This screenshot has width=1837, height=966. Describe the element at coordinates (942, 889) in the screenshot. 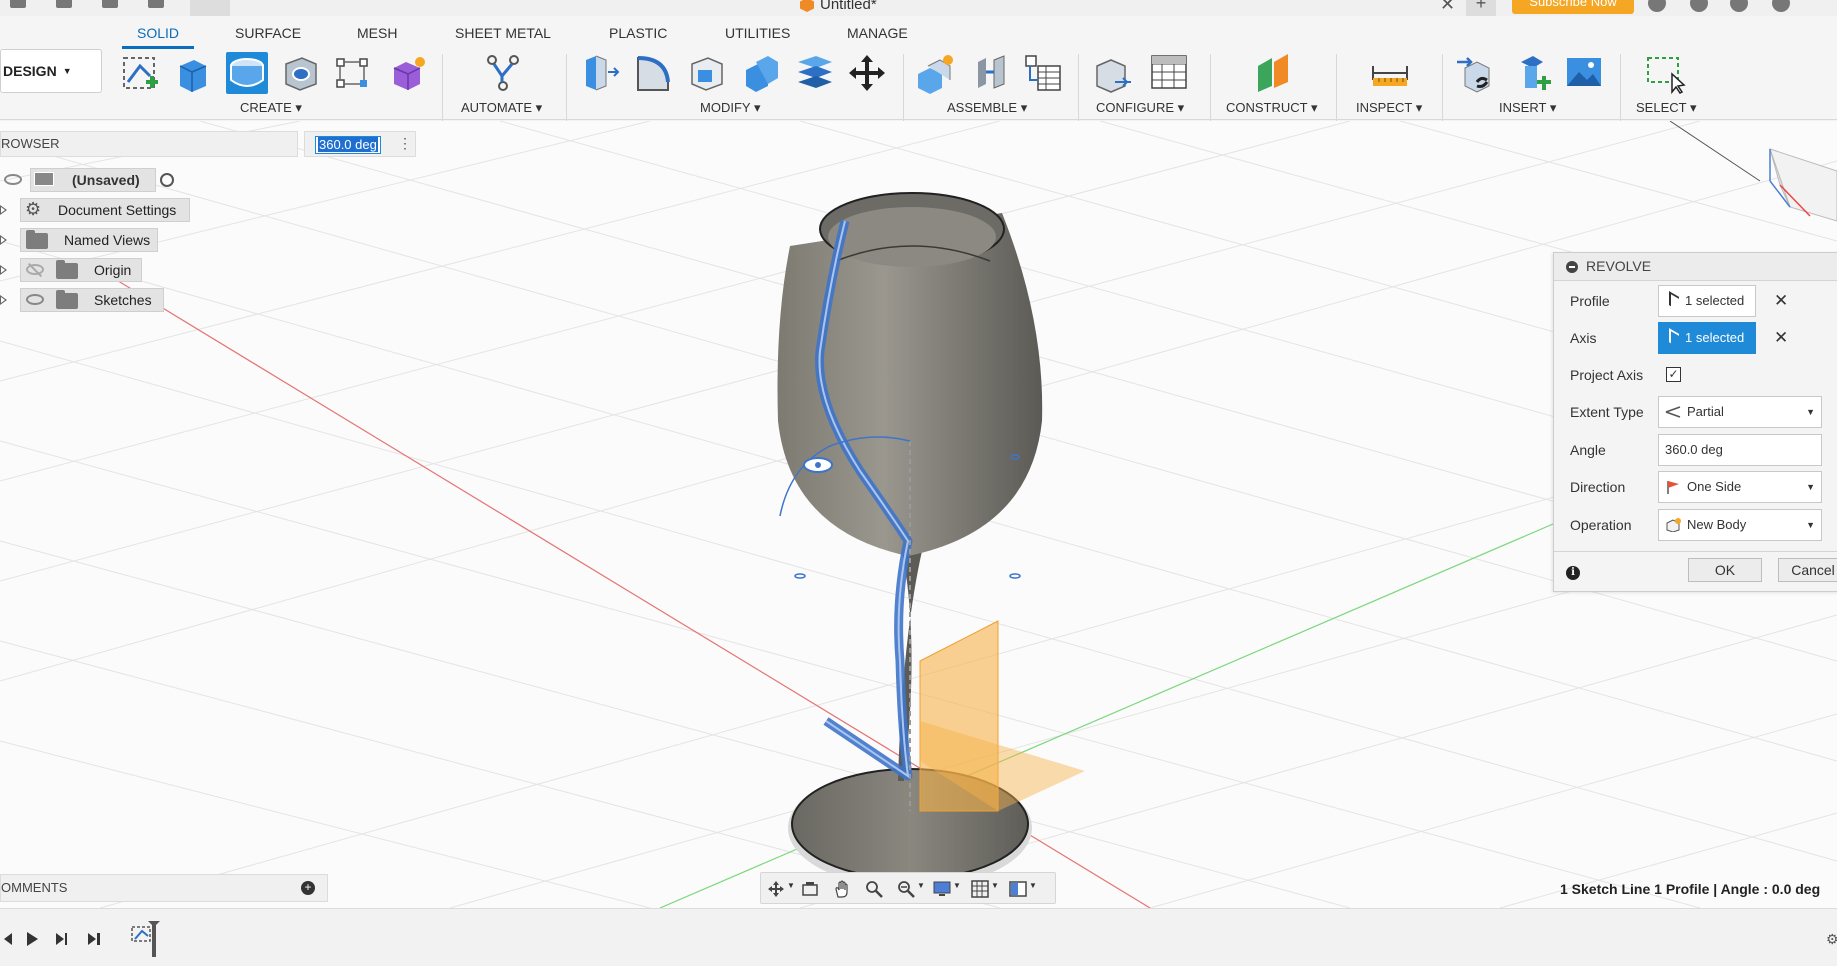

I see `display-settings-icon` at that location.